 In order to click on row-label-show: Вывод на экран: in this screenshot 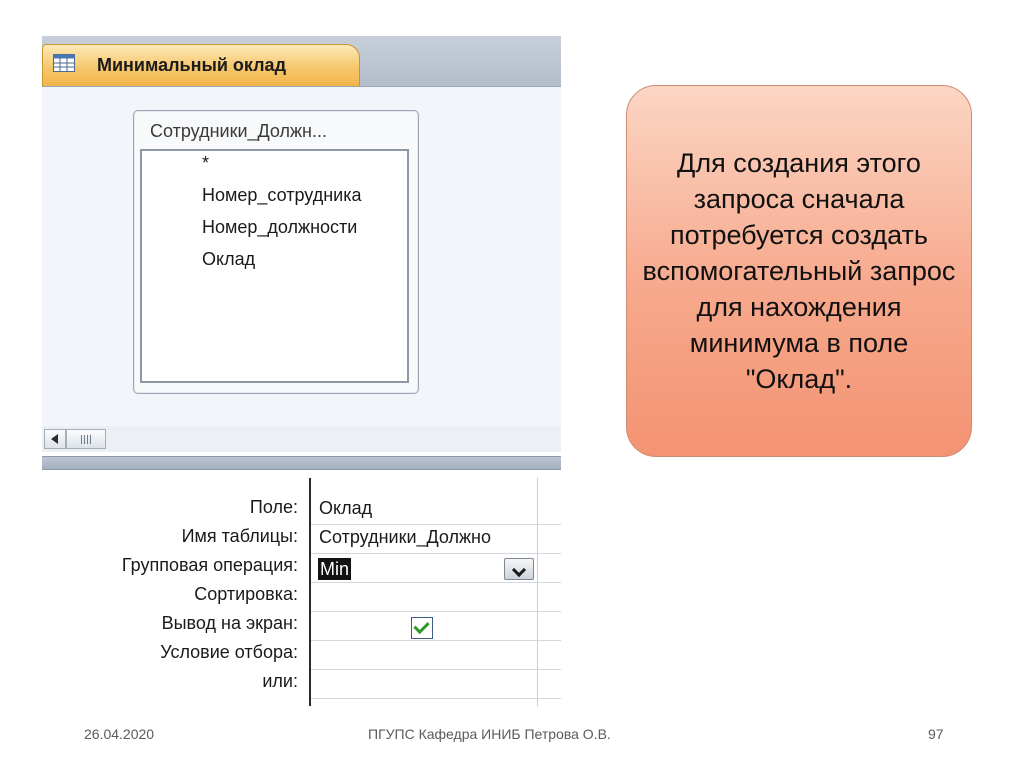, I will do `click(229, 623)`.